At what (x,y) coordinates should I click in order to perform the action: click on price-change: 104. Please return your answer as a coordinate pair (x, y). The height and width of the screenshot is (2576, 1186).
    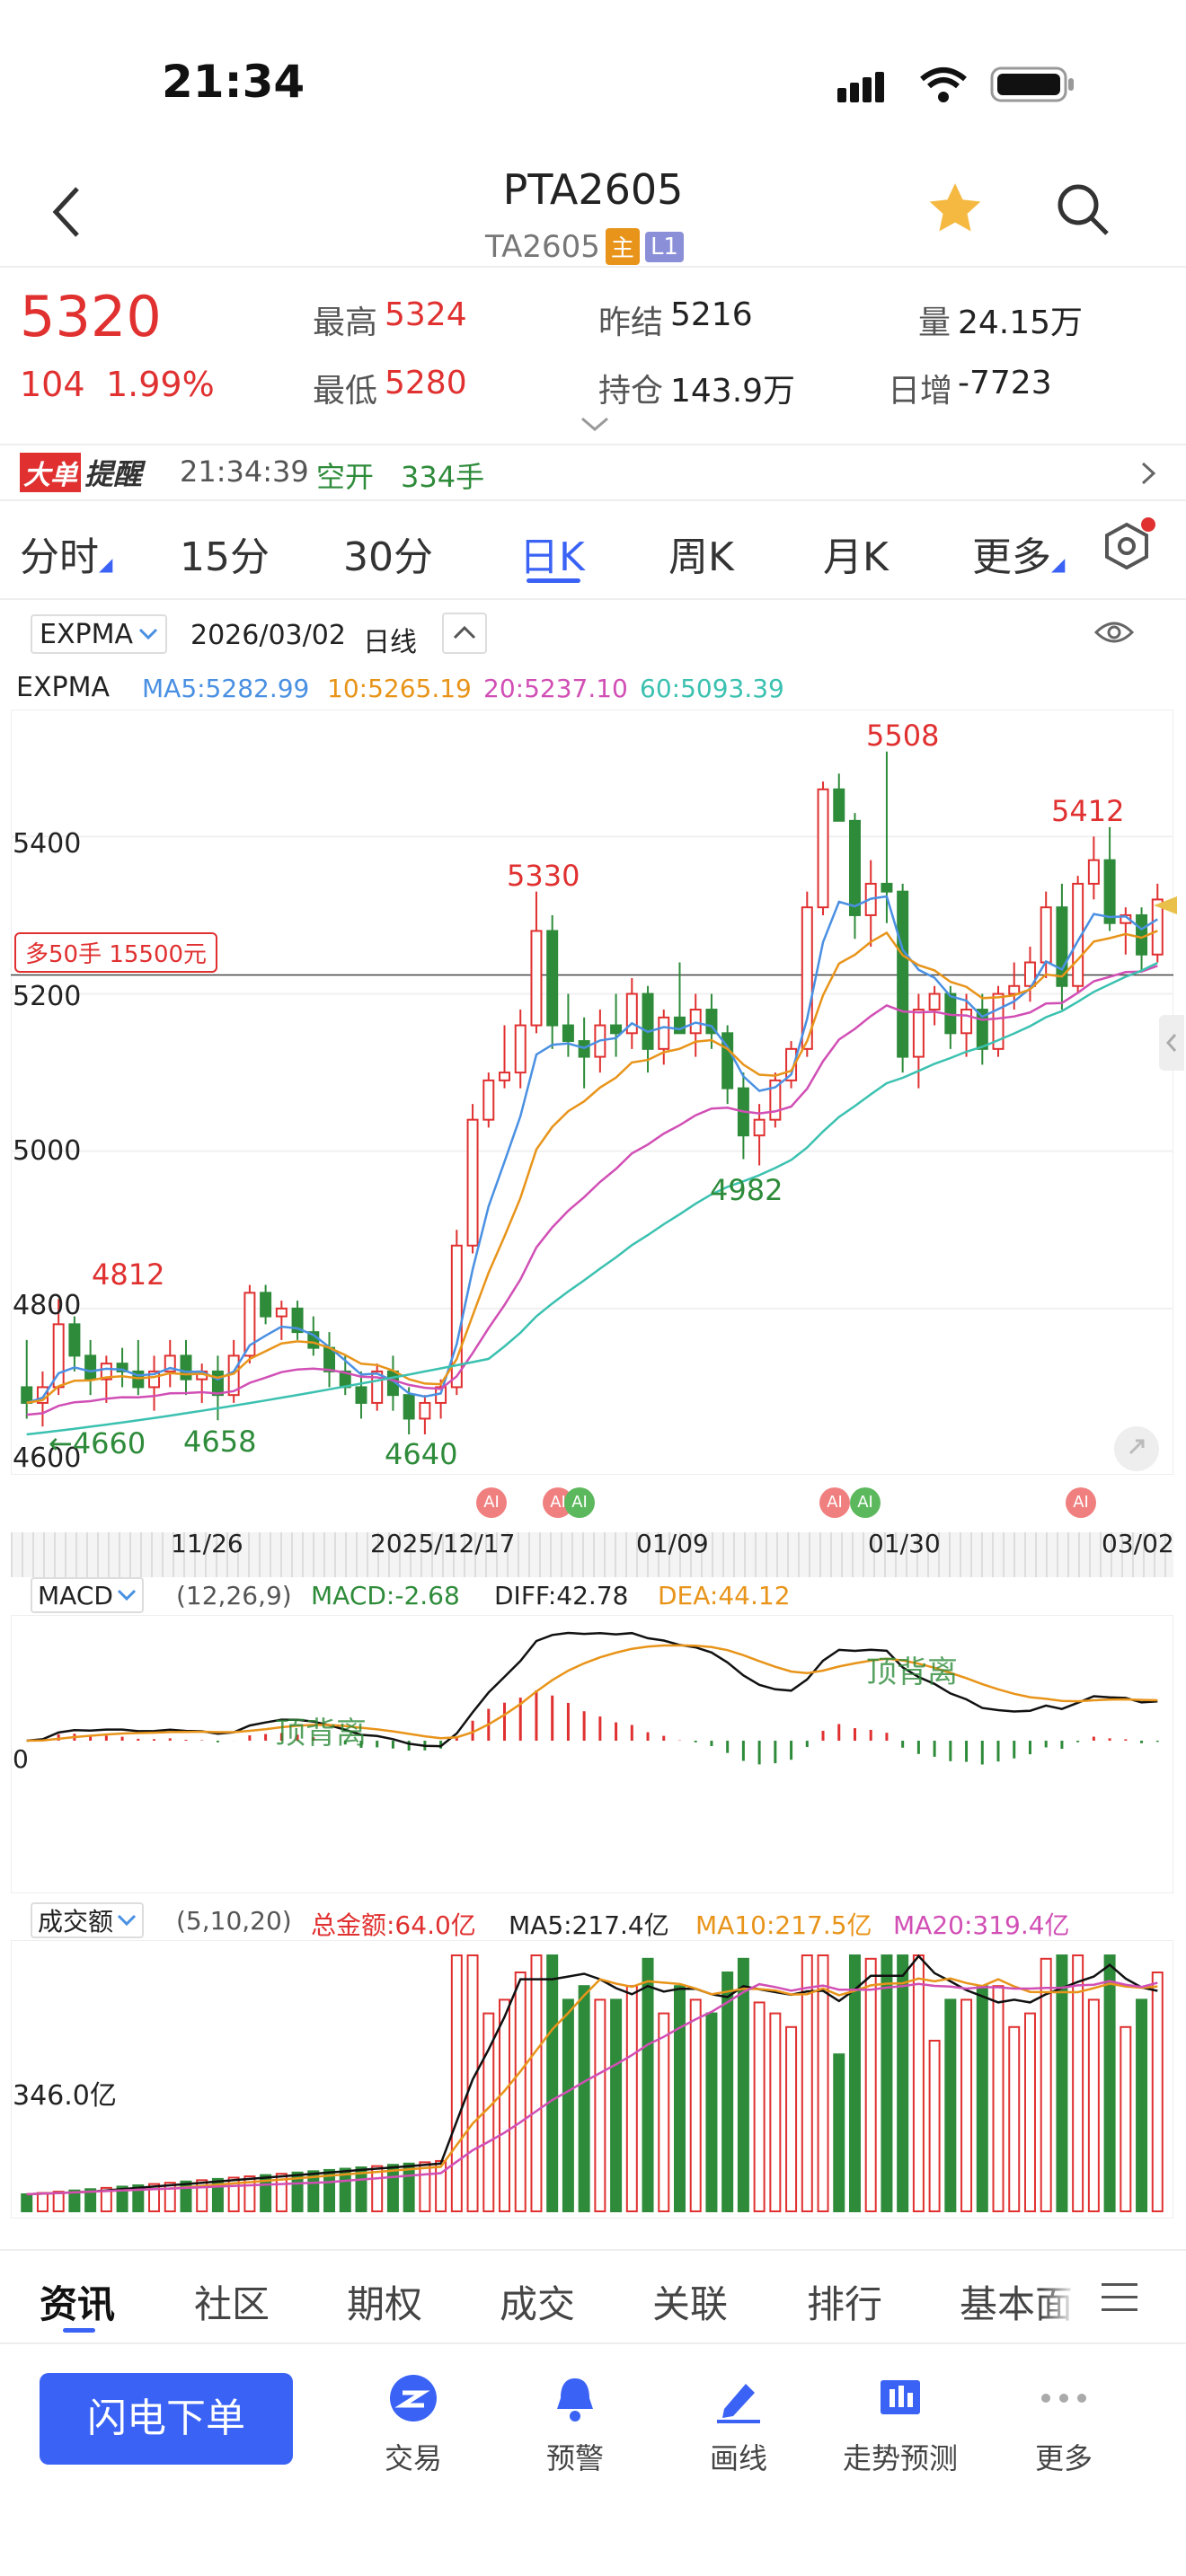
    Looking at the image, I should click on (52, 384).